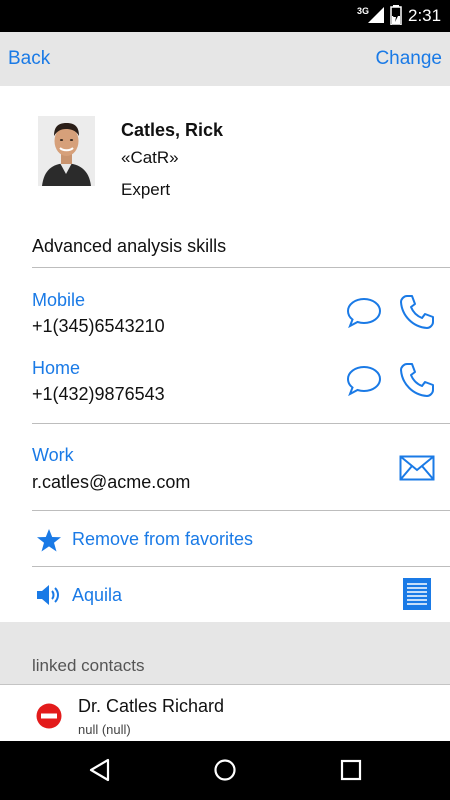 This screenshot has width=450, height=800. I want to click on aquila-row: Aquila, so click(225, 594).